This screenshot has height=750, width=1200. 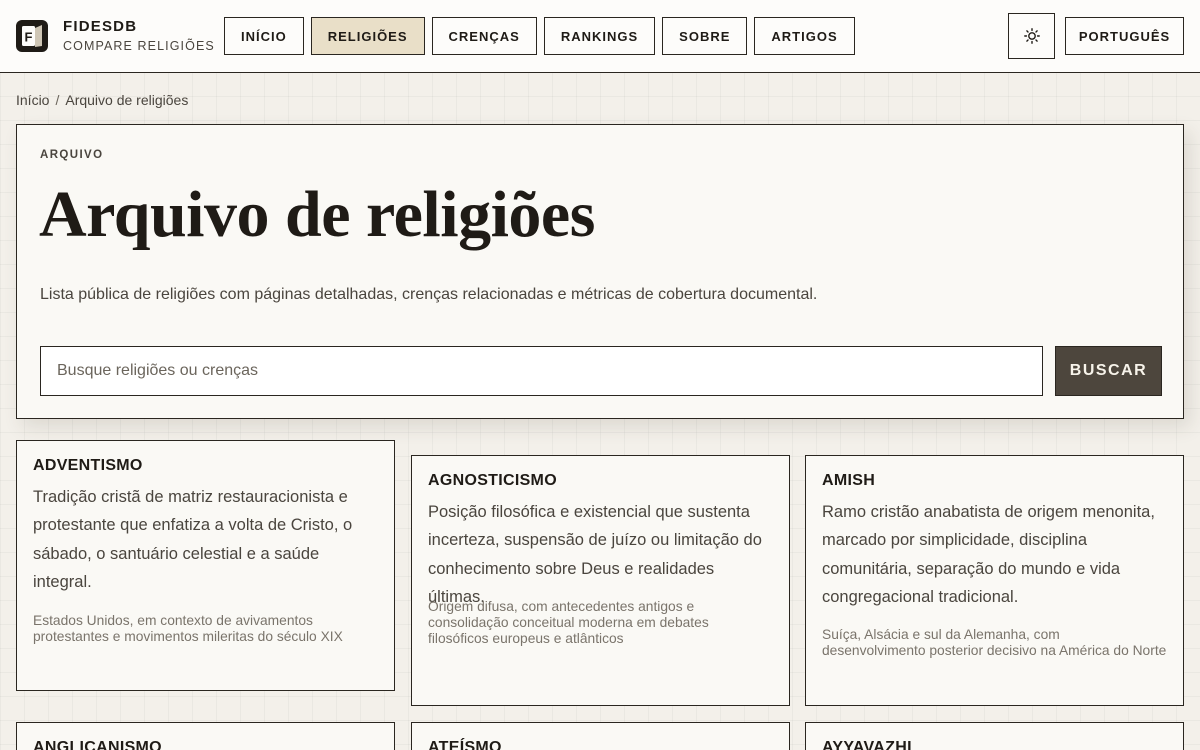 What do you see at coordinates (367, 36) in the screenshot?
I see `nav-religioes: RELIGIÕES` at bounding box center [367, 36].